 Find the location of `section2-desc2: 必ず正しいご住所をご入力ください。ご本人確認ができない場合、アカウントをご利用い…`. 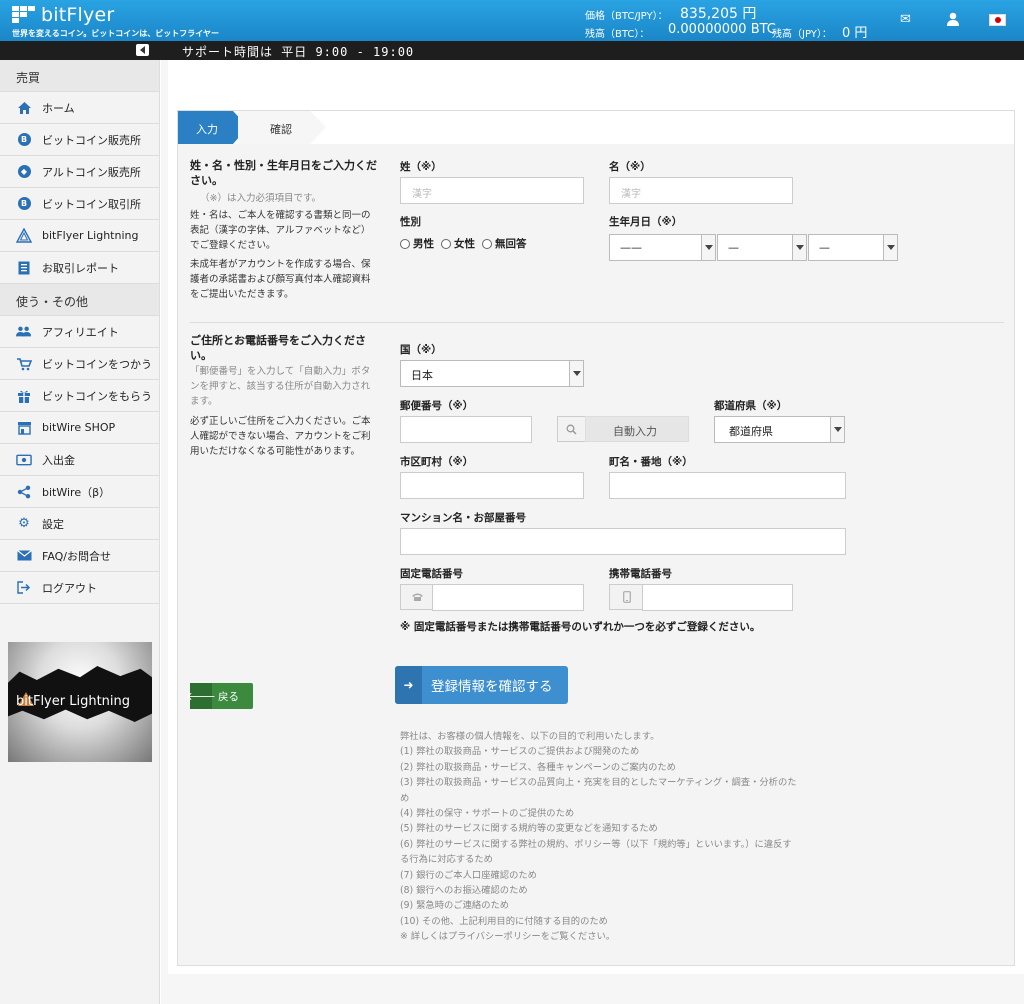

section2-desc2: 必ず正しいご住所をご入力ください。ご本人確認ができない場合、アカウントをご利用い… is located at coordinates (280, 436).